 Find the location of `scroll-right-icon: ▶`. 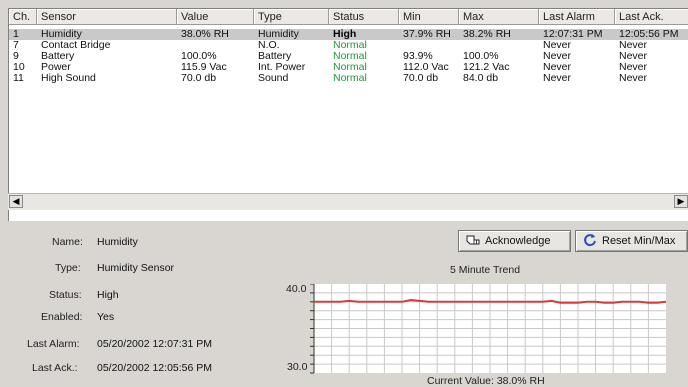

scroll-right-icon: ▶ is located at coordinates (681, 201).